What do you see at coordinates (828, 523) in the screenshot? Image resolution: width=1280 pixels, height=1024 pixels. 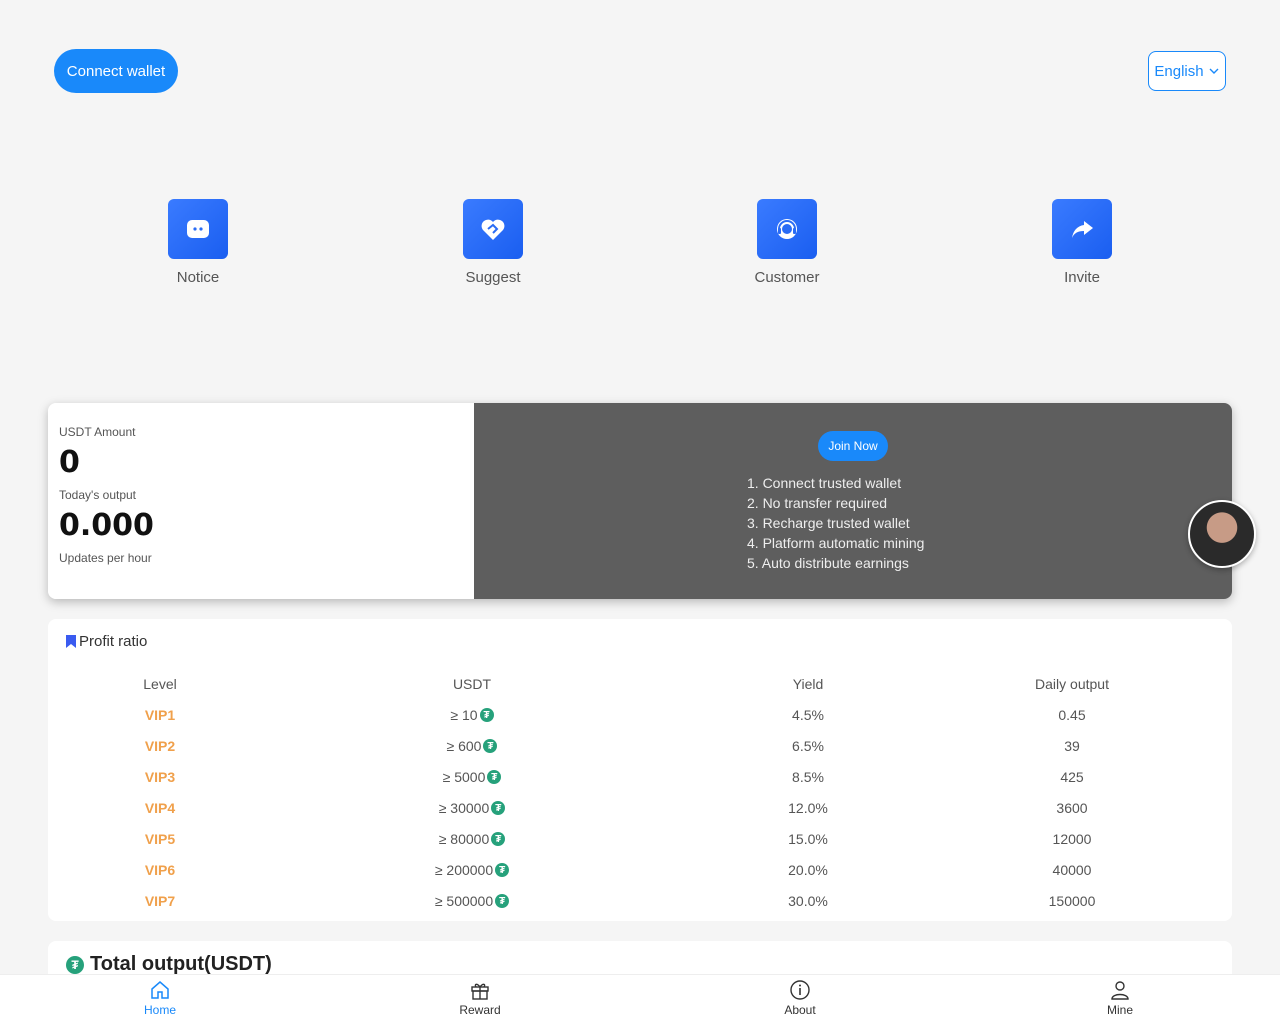 I see `step-item: 3. Recharge trusted wallet` at bounding box center [828, 523].